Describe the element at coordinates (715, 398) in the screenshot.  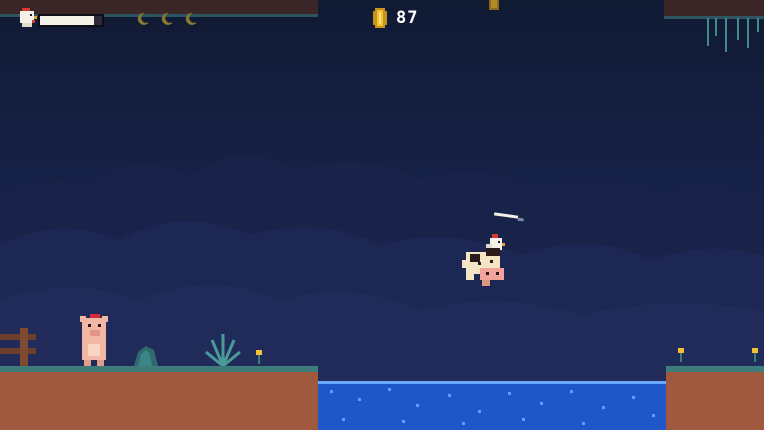
I see `ground-platform-right` at that location.